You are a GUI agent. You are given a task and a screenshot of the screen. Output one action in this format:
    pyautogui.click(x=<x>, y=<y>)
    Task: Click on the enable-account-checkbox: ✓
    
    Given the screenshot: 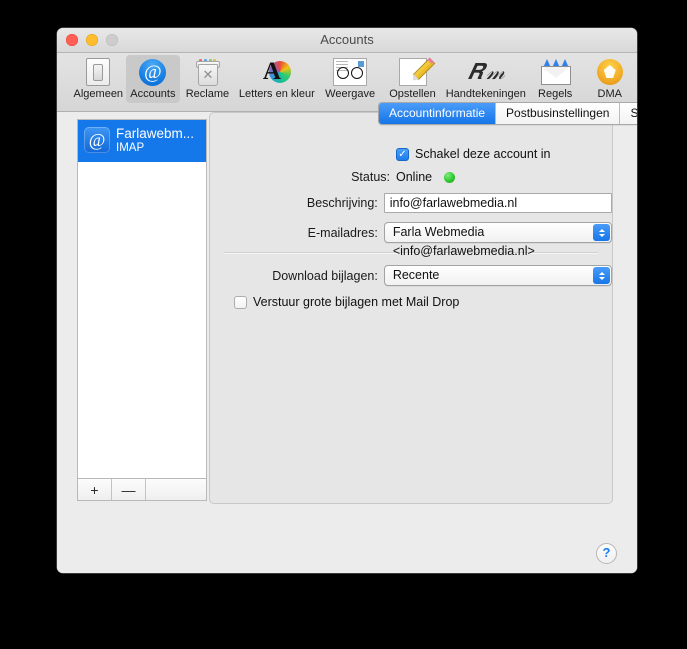 What is the action you would take?
    pyautogui.click(x=402, y=154)
    